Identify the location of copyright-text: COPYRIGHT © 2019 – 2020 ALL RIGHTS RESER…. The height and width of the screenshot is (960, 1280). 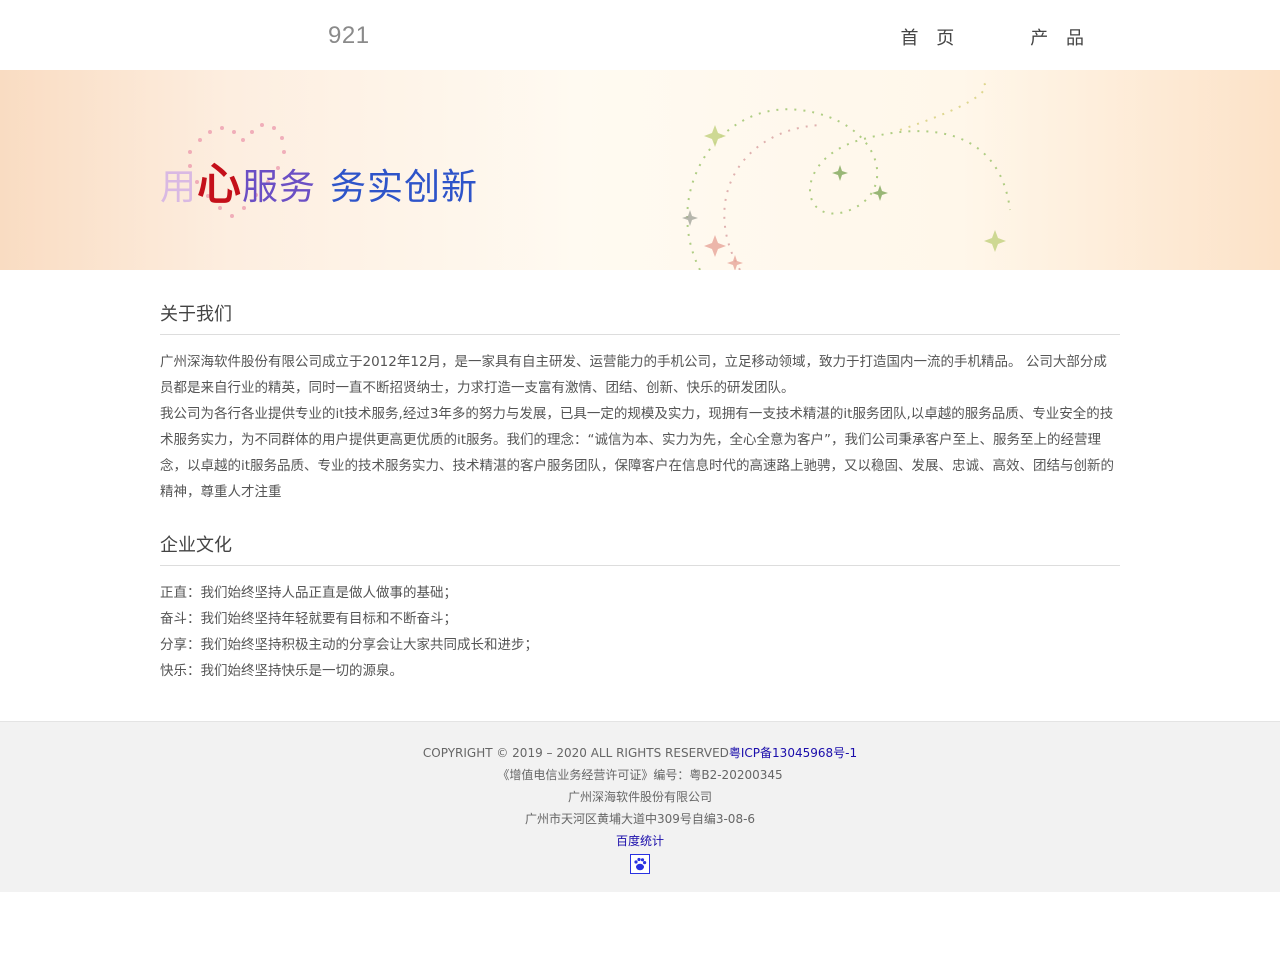
(575, 753).